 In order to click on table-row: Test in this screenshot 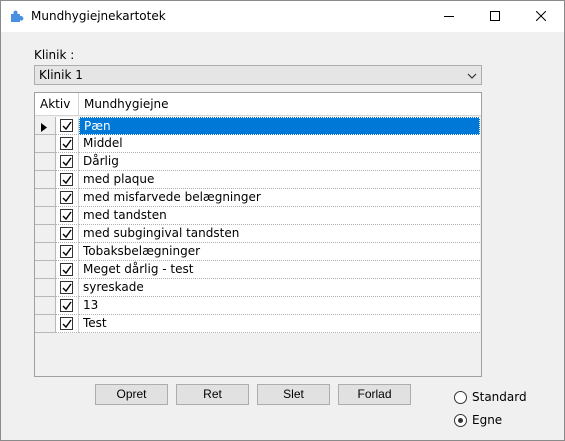, I will do `click(258, 324)`.